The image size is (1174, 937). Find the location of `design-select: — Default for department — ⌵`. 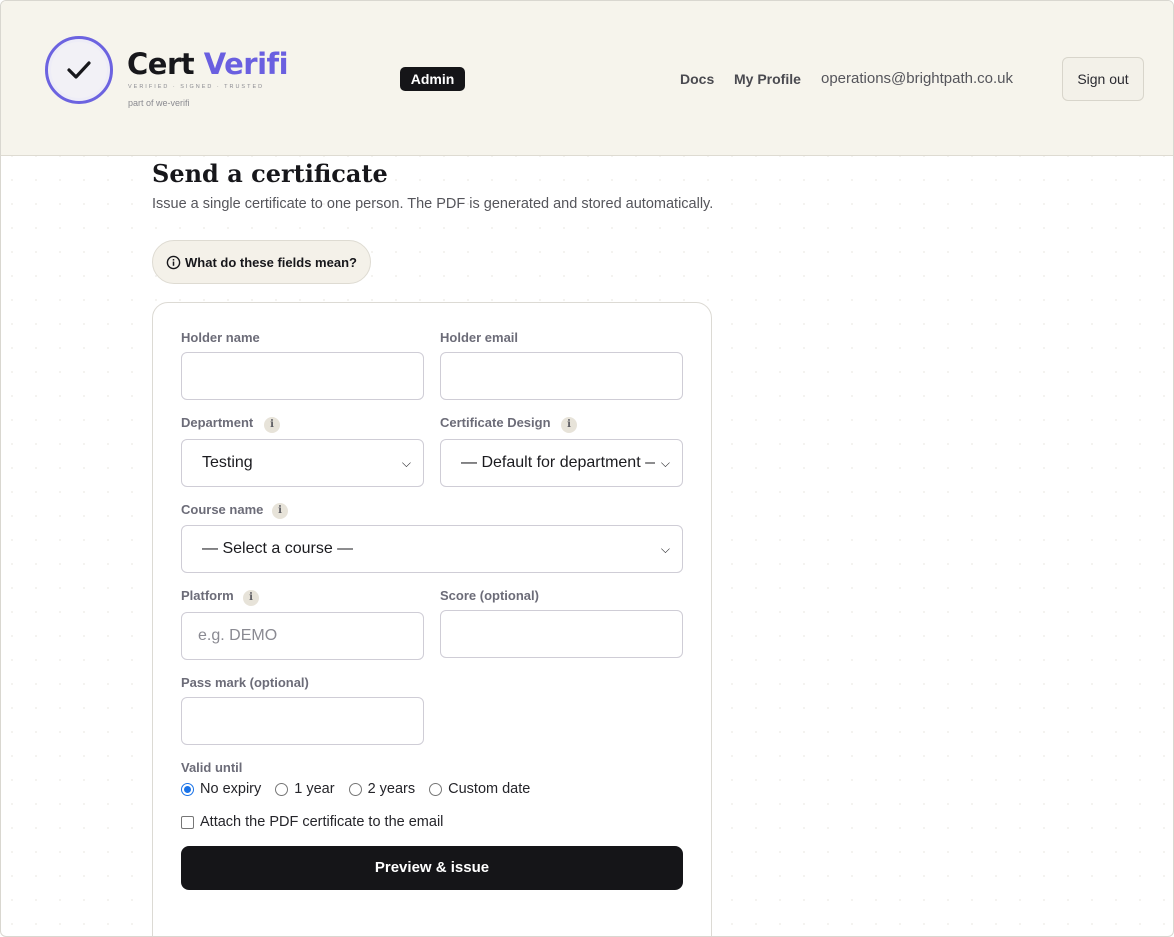

design-select: — Default for department — ⌵ is located at coordinates (561, 463).